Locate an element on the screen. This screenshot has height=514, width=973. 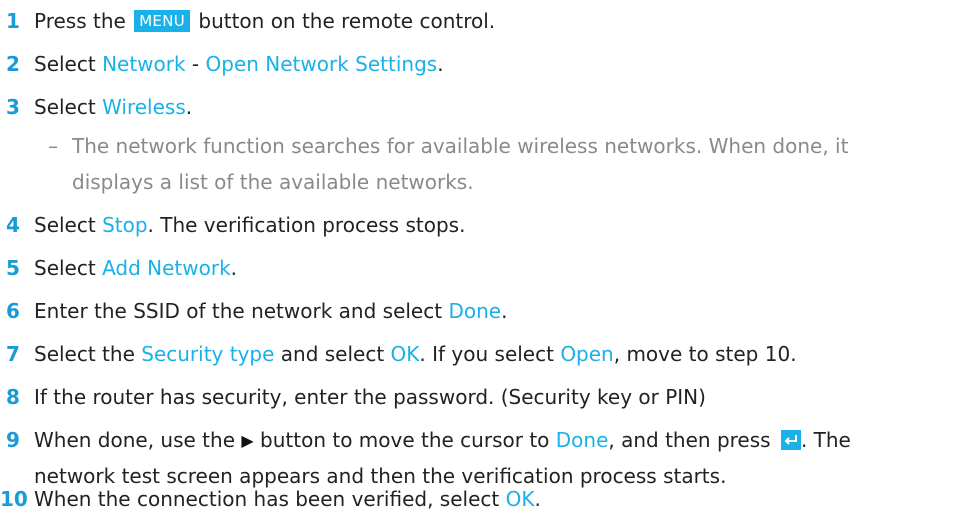
step-text-part: . If you select is located at coordinates (490, 354).